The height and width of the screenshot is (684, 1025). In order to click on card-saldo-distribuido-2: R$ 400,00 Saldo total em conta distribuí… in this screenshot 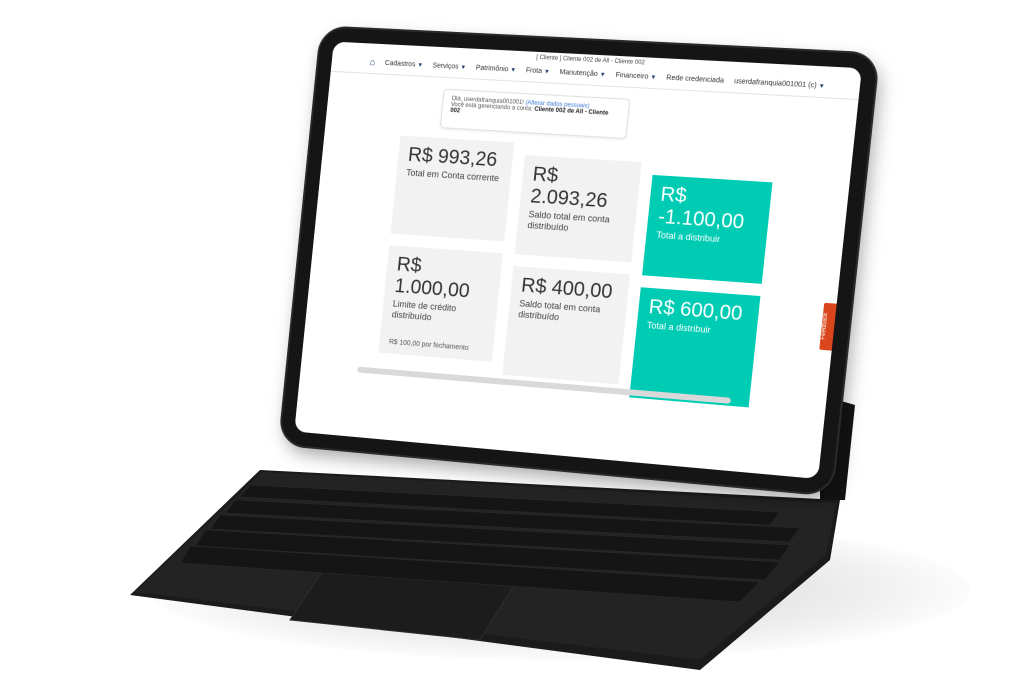, I will do `click(566, 325)`.